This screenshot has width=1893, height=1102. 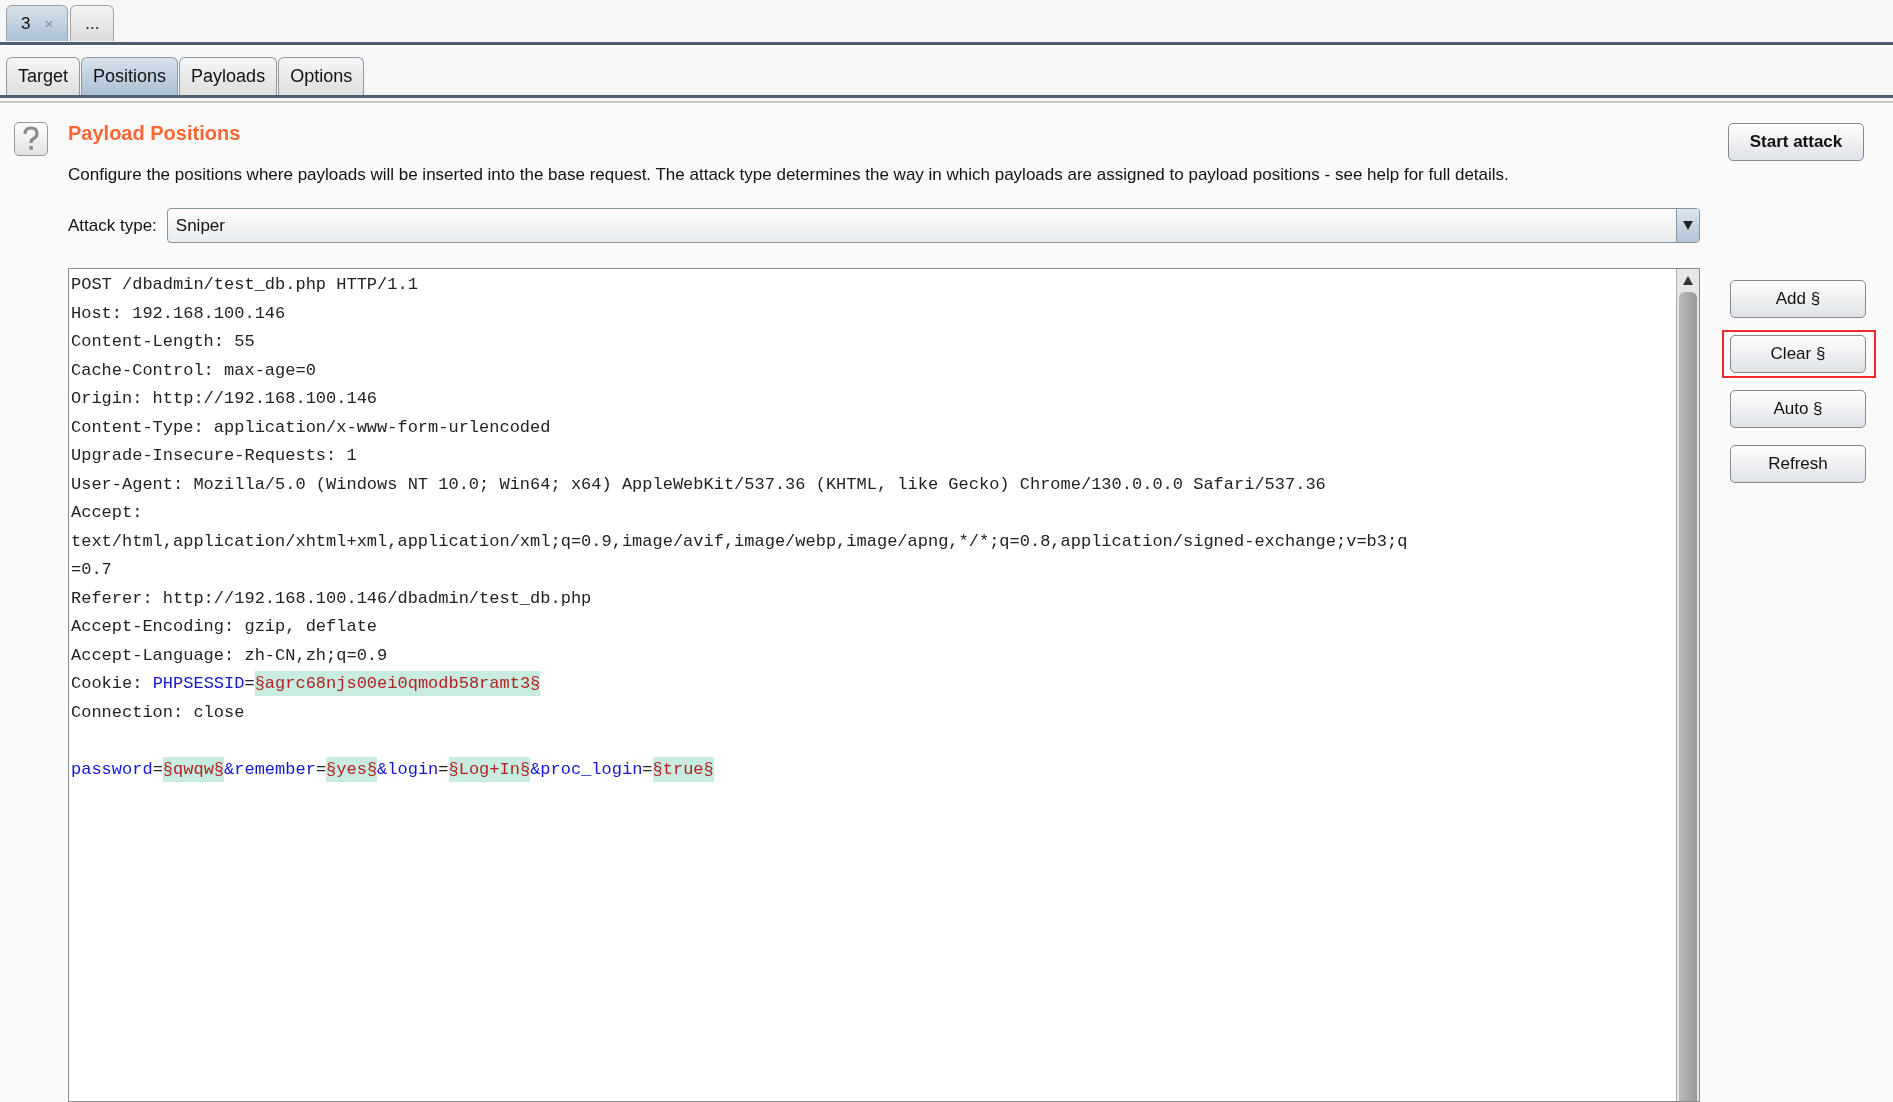 I want to click on scrollbar, so click(x=1687, y=685).